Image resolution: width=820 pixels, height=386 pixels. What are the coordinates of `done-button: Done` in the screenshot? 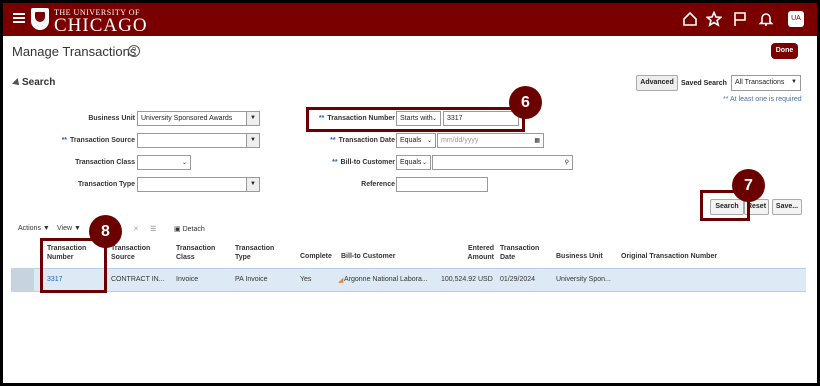 It's located at (784, 51).